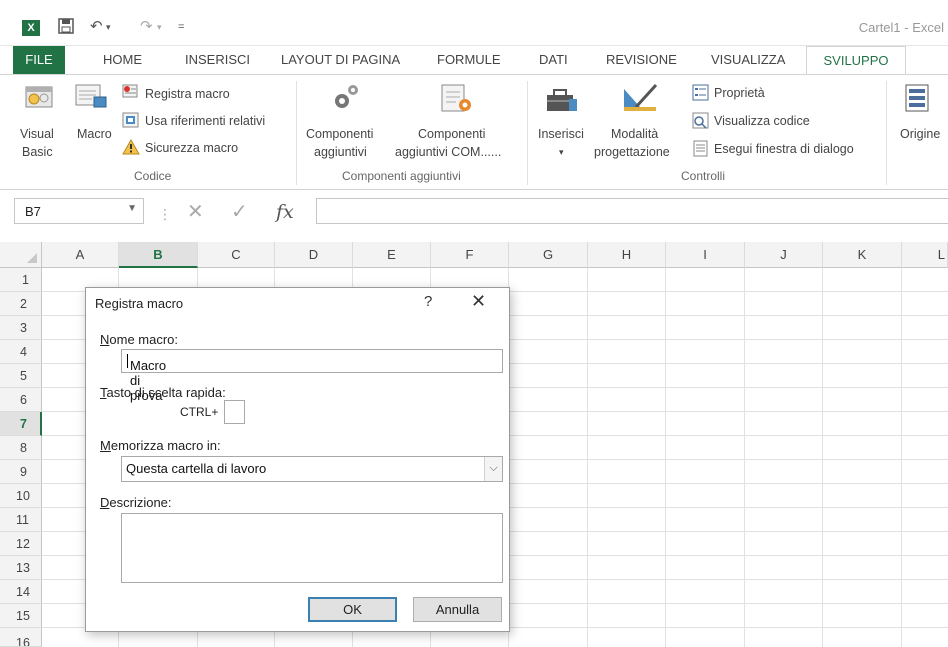 The image size is (948, 647). Describe the element at coordinates (458, 100) in the screenshot. I see `com-addins-icon` at that location.